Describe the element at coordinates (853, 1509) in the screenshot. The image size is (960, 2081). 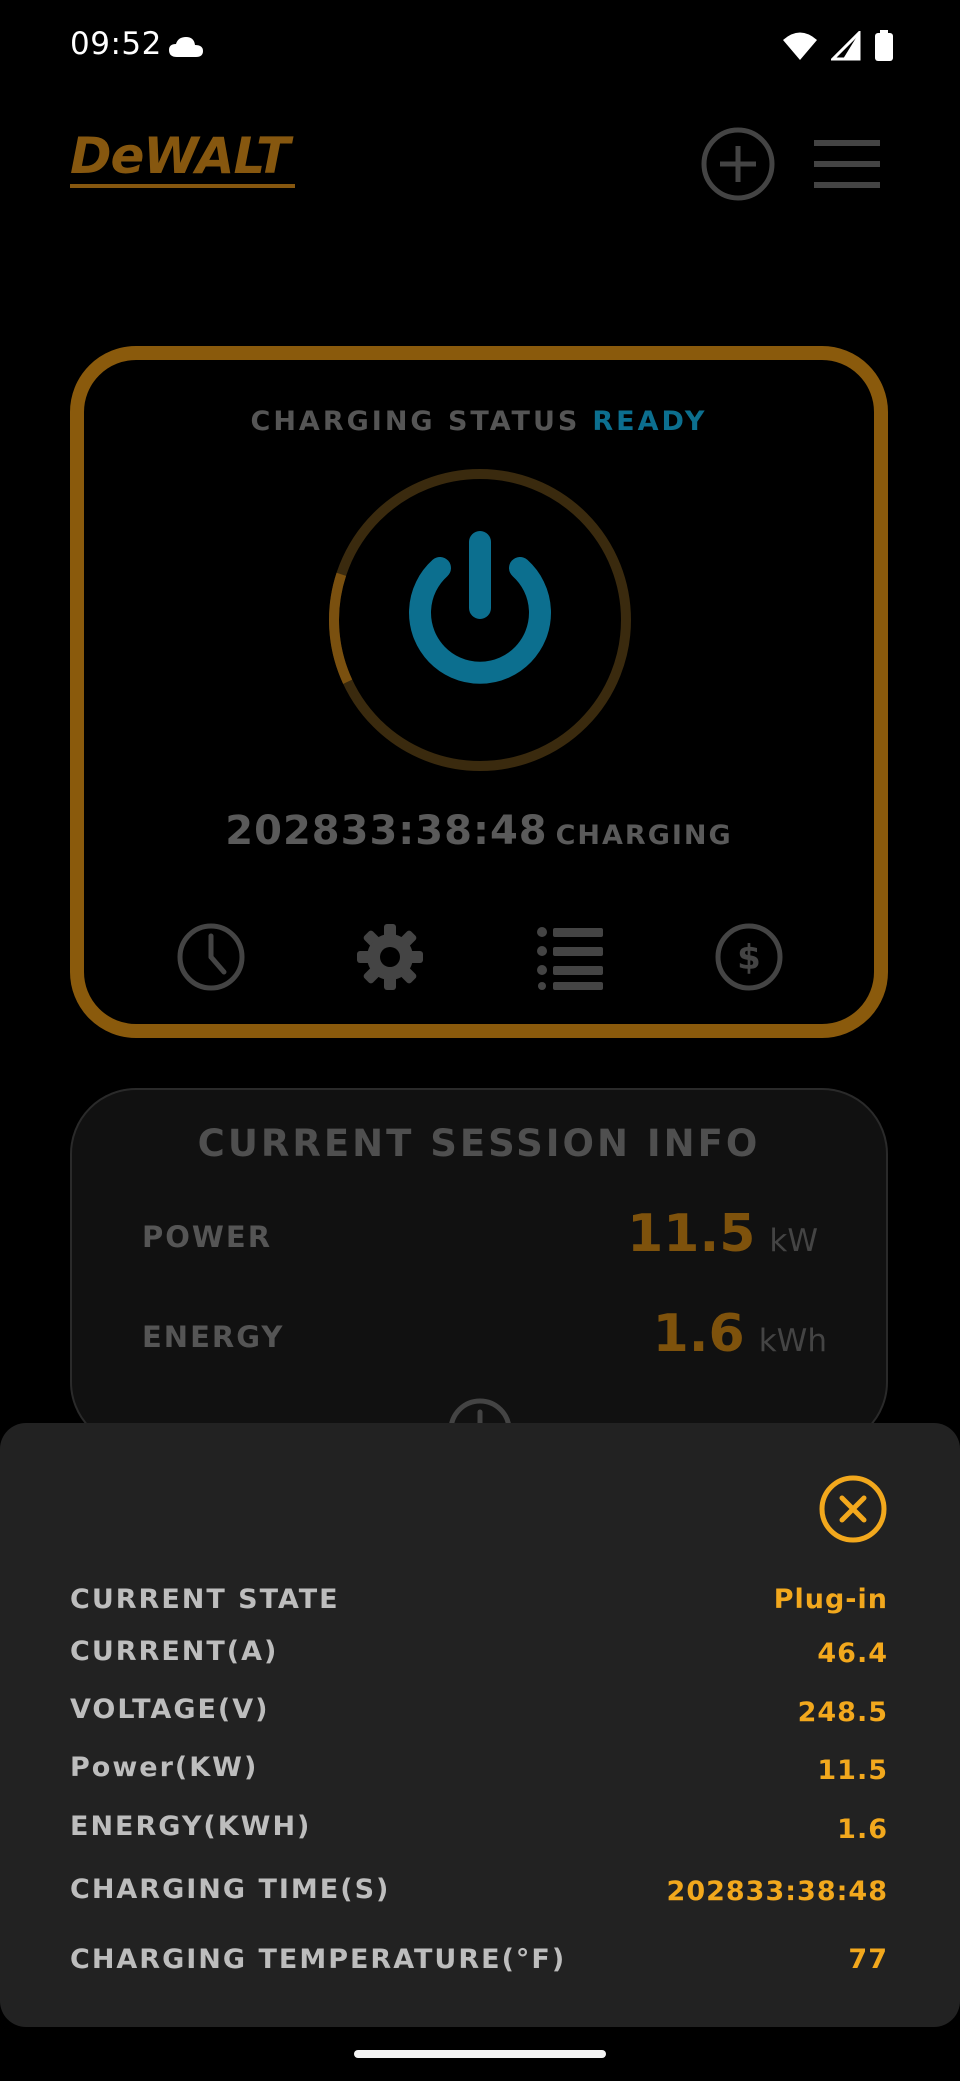
I see `close-icon` at that location.